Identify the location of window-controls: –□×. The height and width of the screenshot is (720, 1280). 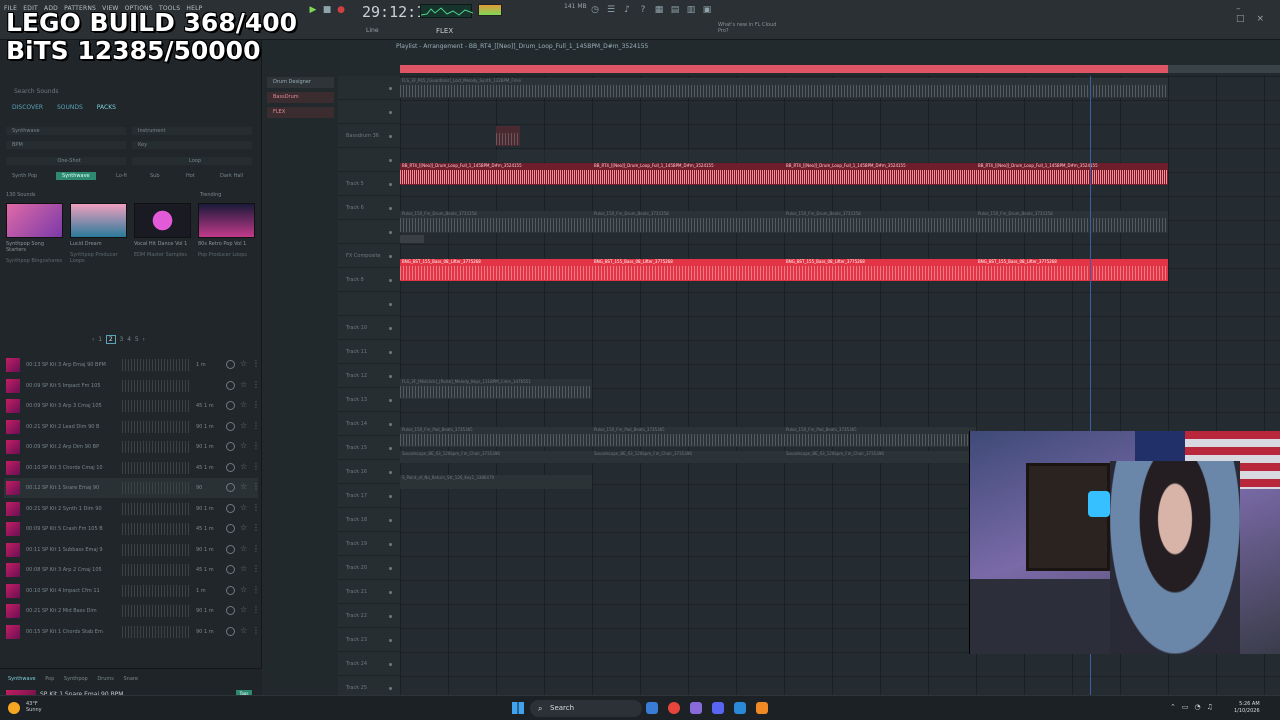
(1258, 14).